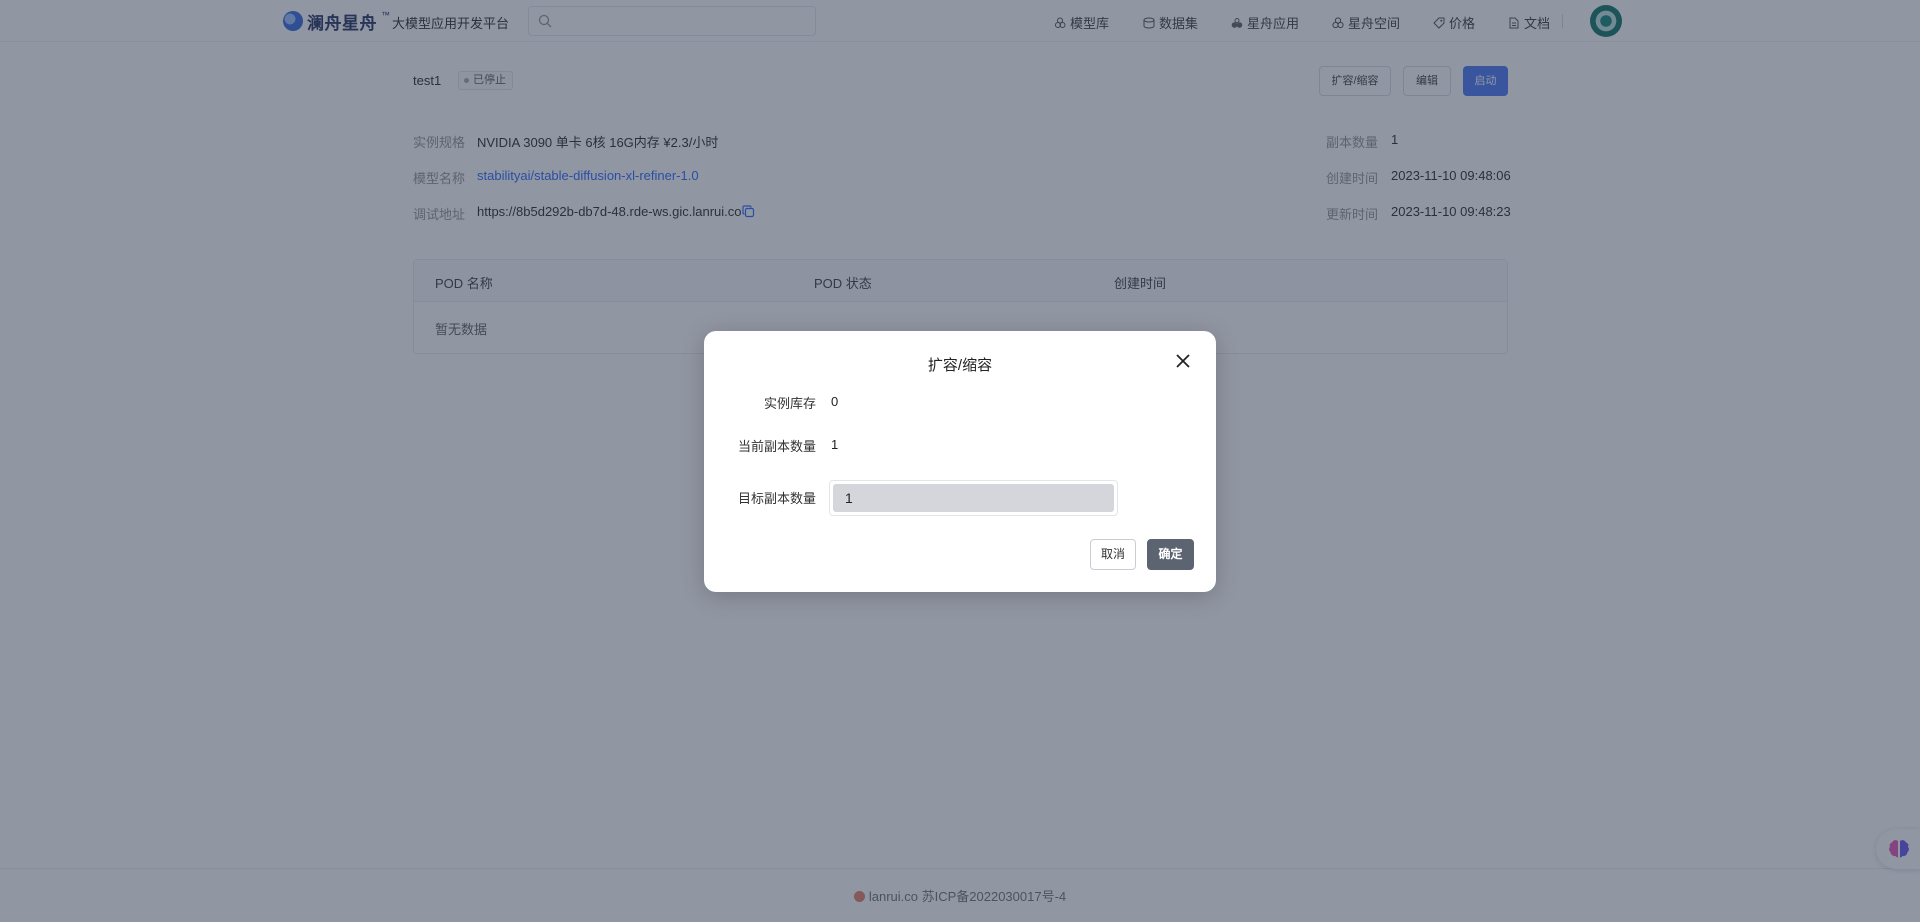 The width and height of the screenshot is (1920, 922). I want to click on target-replicas-label: 目标副本数量, so click(776, 498).